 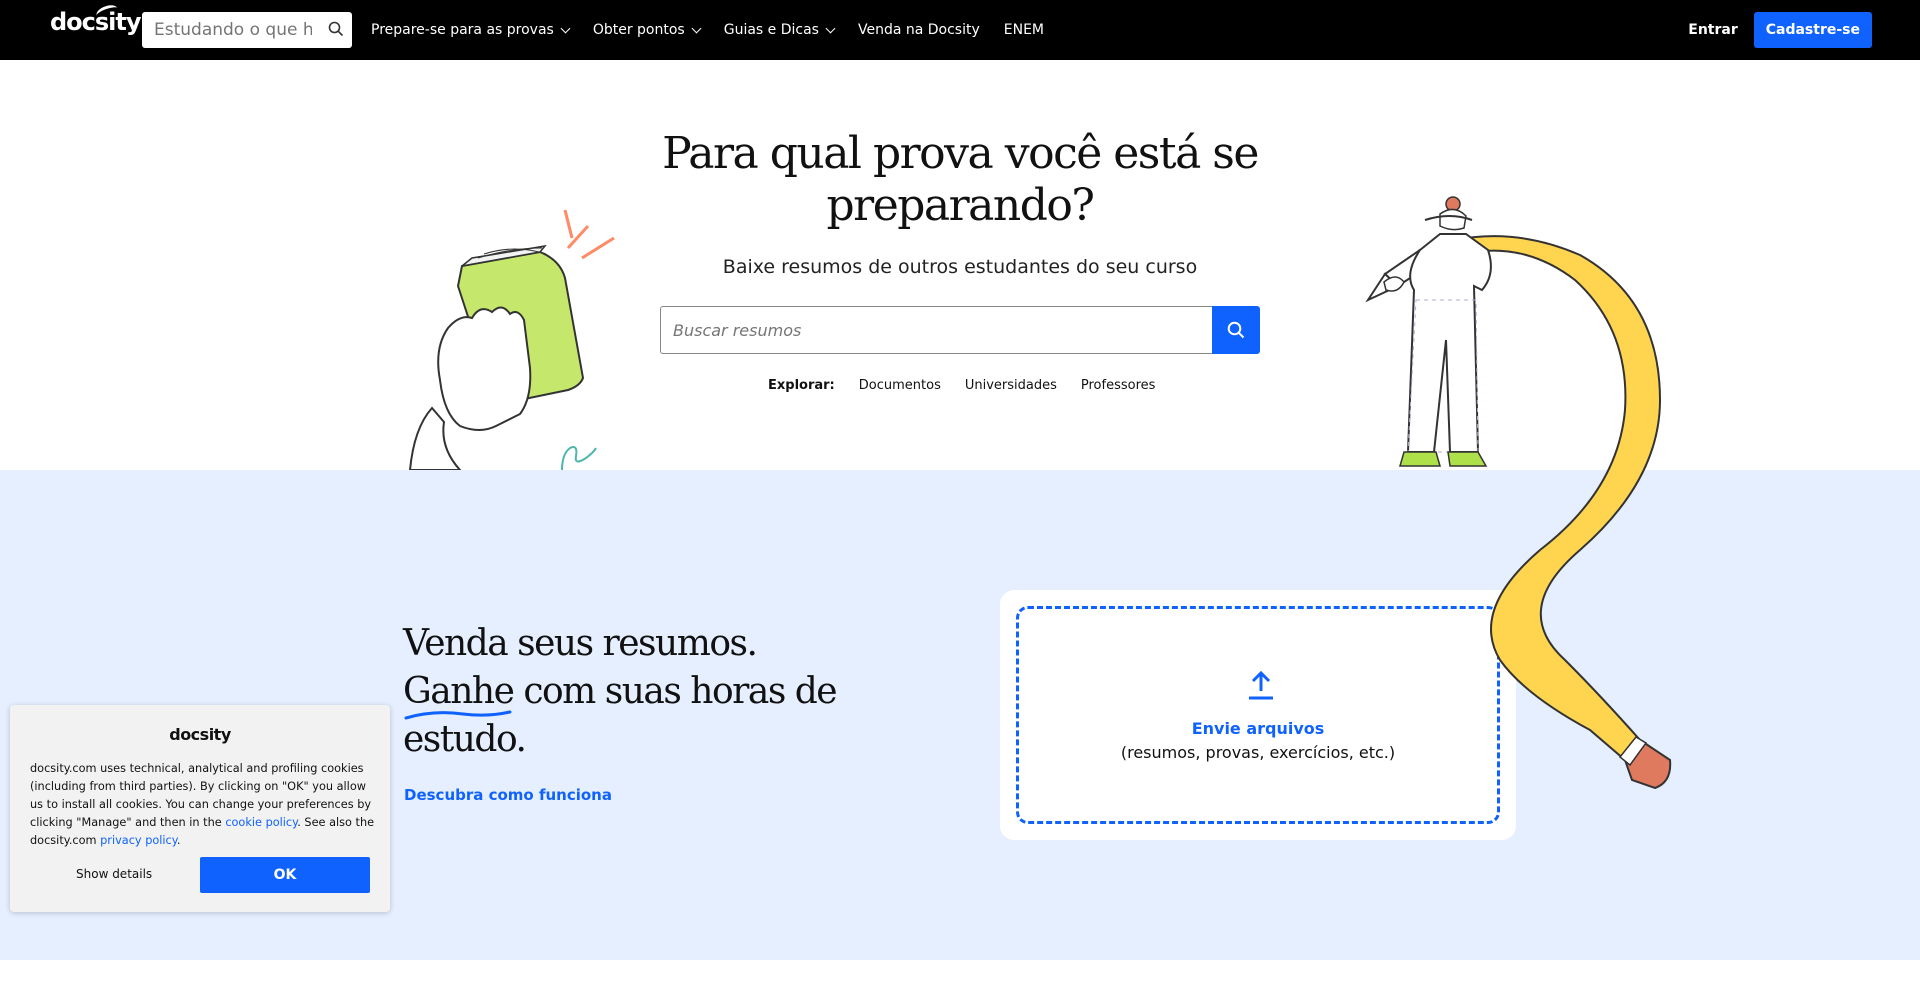 What do you see at coordinates (960, 153) in the screenshot?
I see `hero-title-line1: Para qual prova você está se` at bounding box center [960, 153].